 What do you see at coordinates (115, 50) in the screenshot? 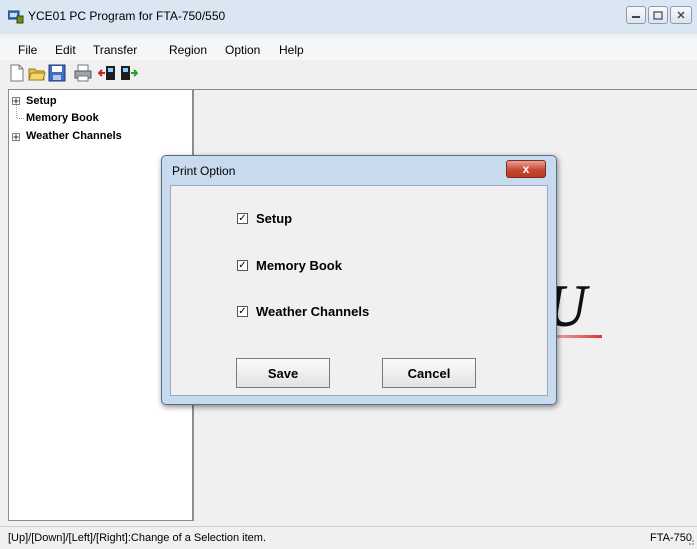
I see `menu-transfer: Transfer` at bounding box center [115, 50].